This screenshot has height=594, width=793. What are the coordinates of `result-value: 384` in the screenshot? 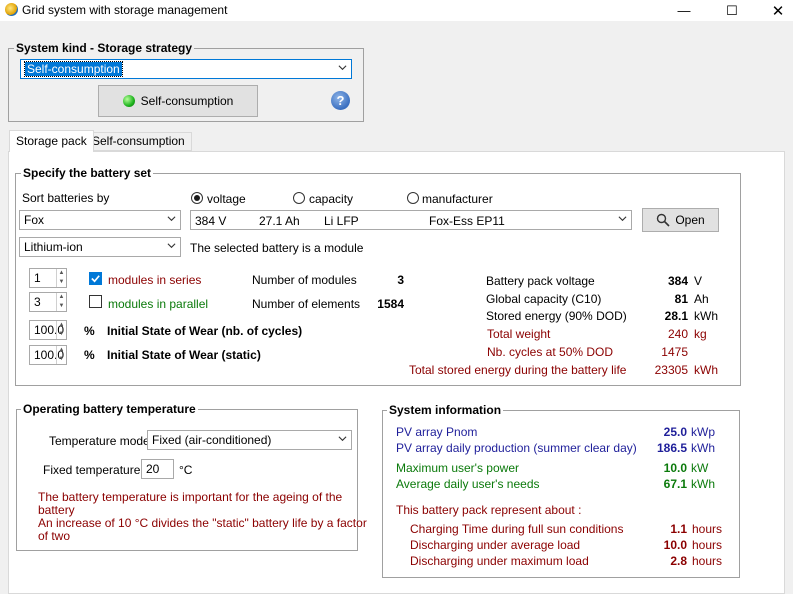 It's located at (677, 281).